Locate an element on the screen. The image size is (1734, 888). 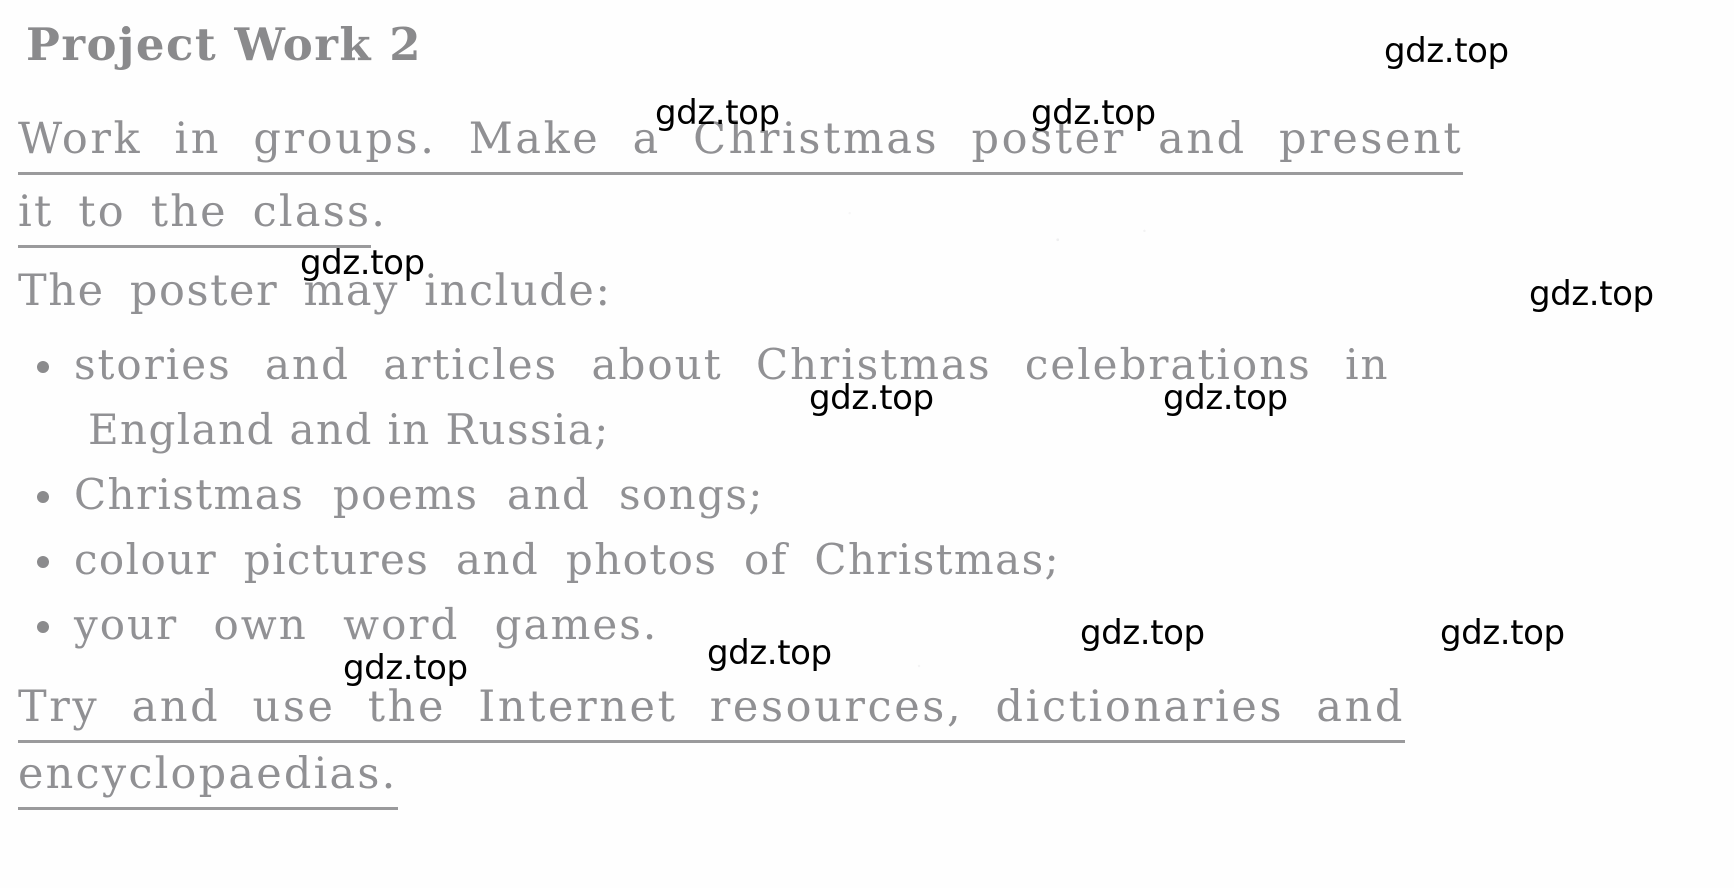
instruction-line-2-period: . is located at coordinates (379, 212).